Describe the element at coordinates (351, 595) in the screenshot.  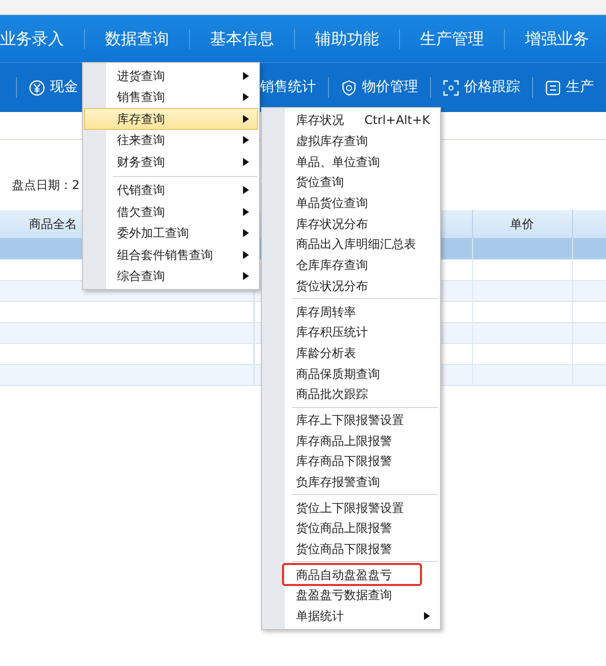
I see `menu-item: 盘盈盘亏数据查询` at that location.